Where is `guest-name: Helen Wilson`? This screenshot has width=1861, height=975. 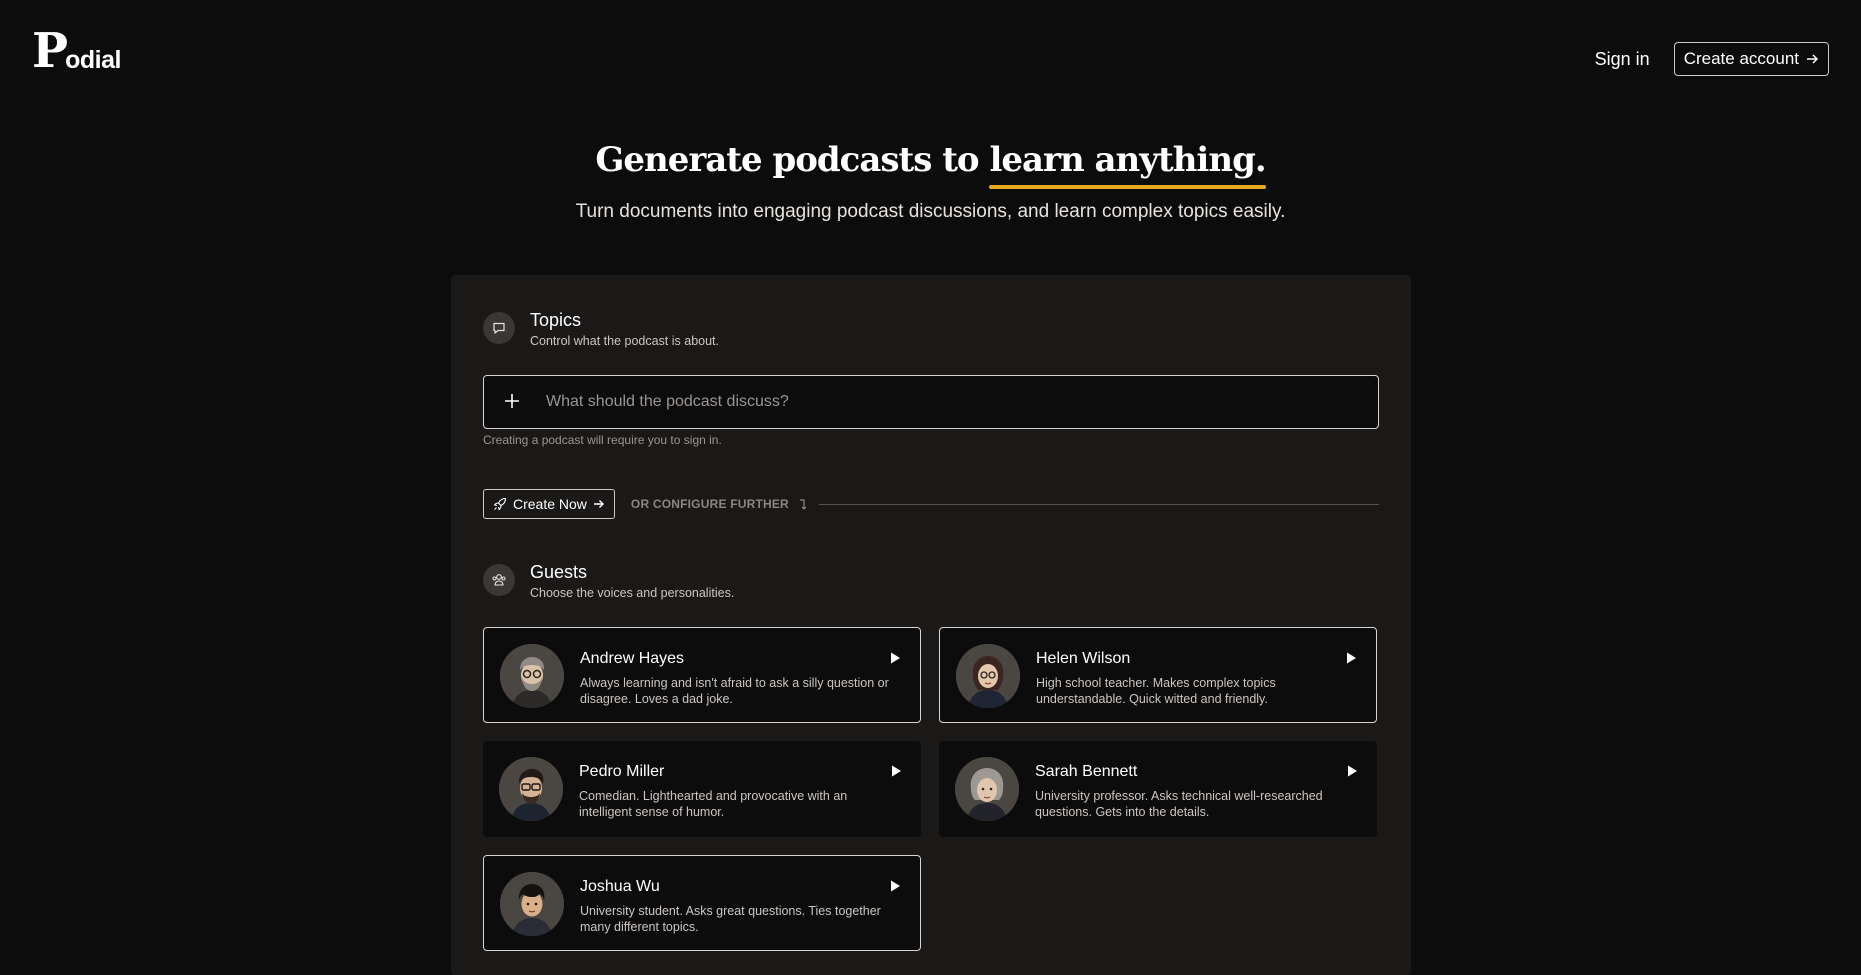
guest-name: Helen Wilson is located at coordinates (1083, 658).